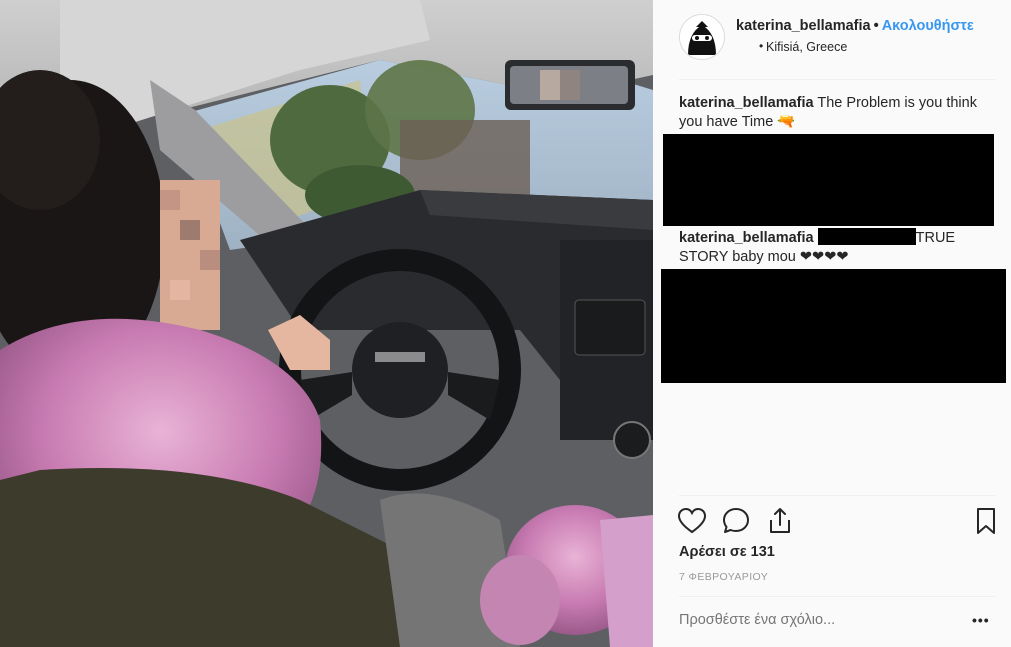 This screenshot has height=647, width=1011. Describe the element at coordinates (736, 521) in the screenshot. I see `comment-bubble-icon` at that location.